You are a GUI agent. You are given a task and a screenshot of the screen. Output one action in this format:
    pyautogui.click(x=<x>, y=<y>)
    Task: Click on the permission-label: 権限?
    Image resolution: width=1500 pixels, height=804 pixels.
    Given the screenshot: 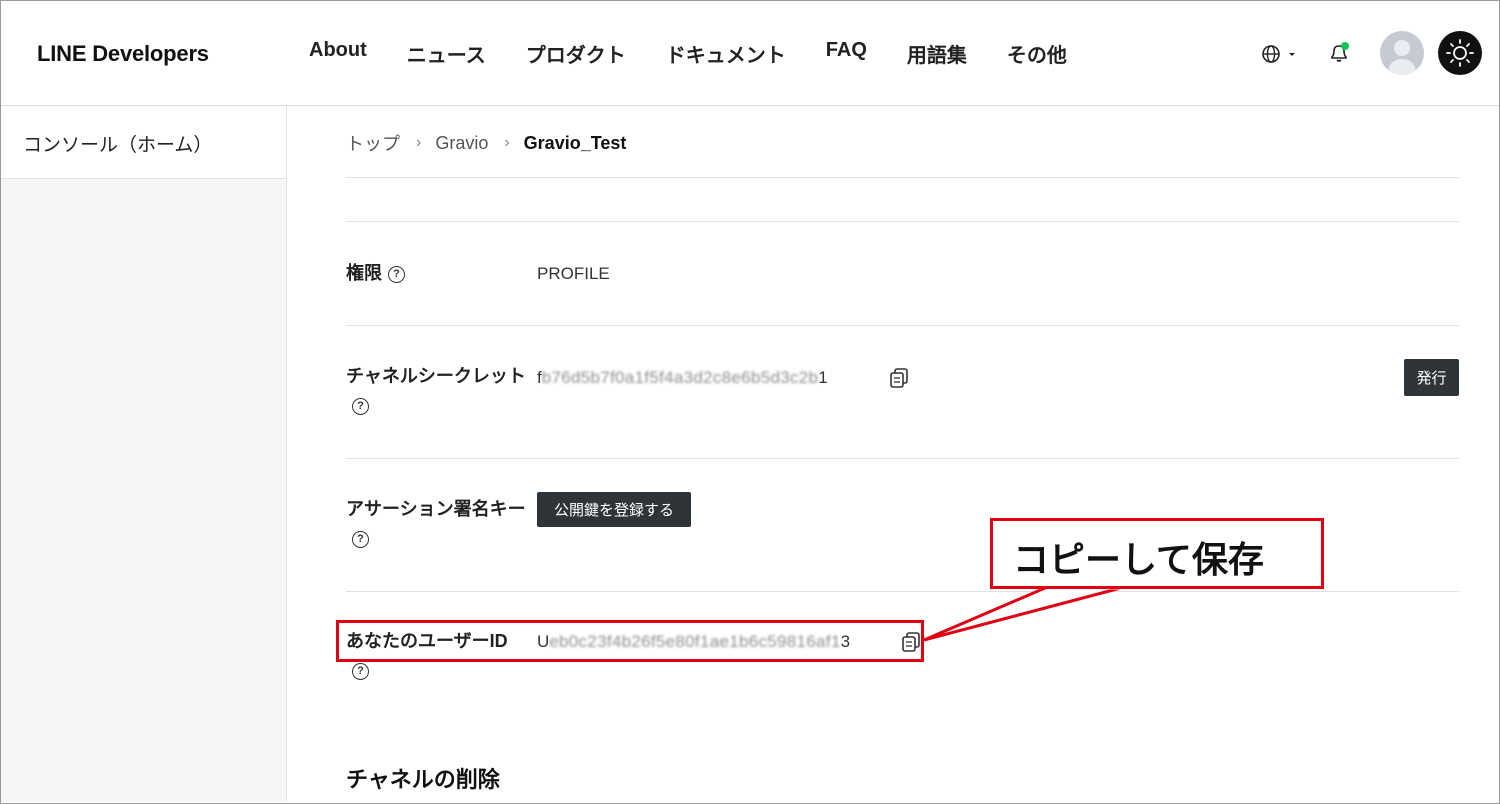 What is the action you would take?
    pyautogui.click(x=436, y=273)
    